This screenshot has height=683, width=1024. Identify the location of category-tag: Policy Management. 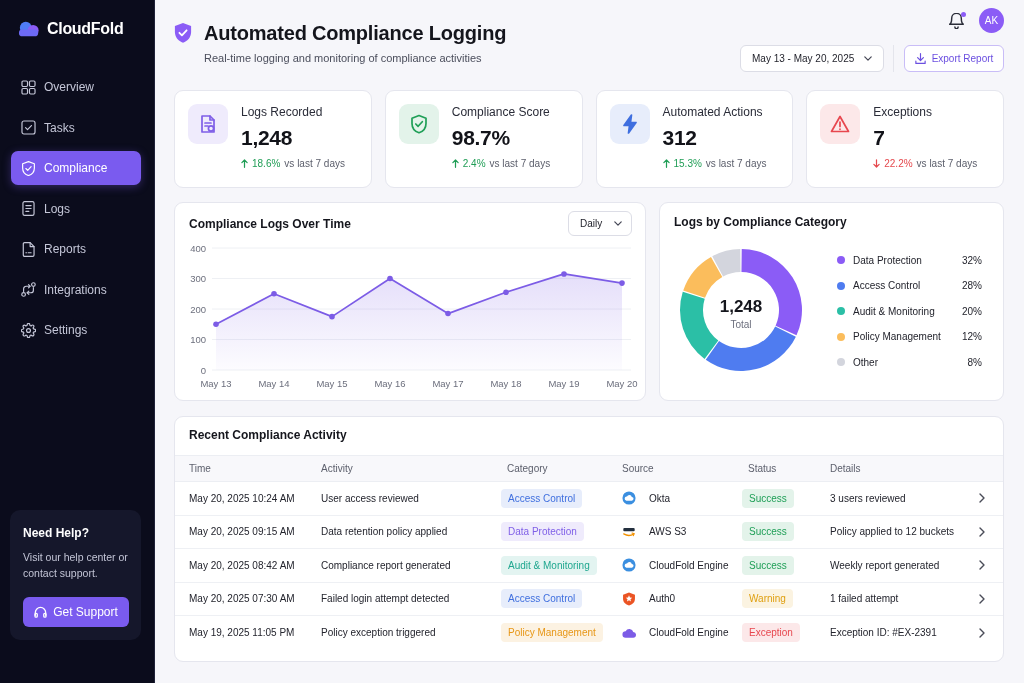
(552, 633).